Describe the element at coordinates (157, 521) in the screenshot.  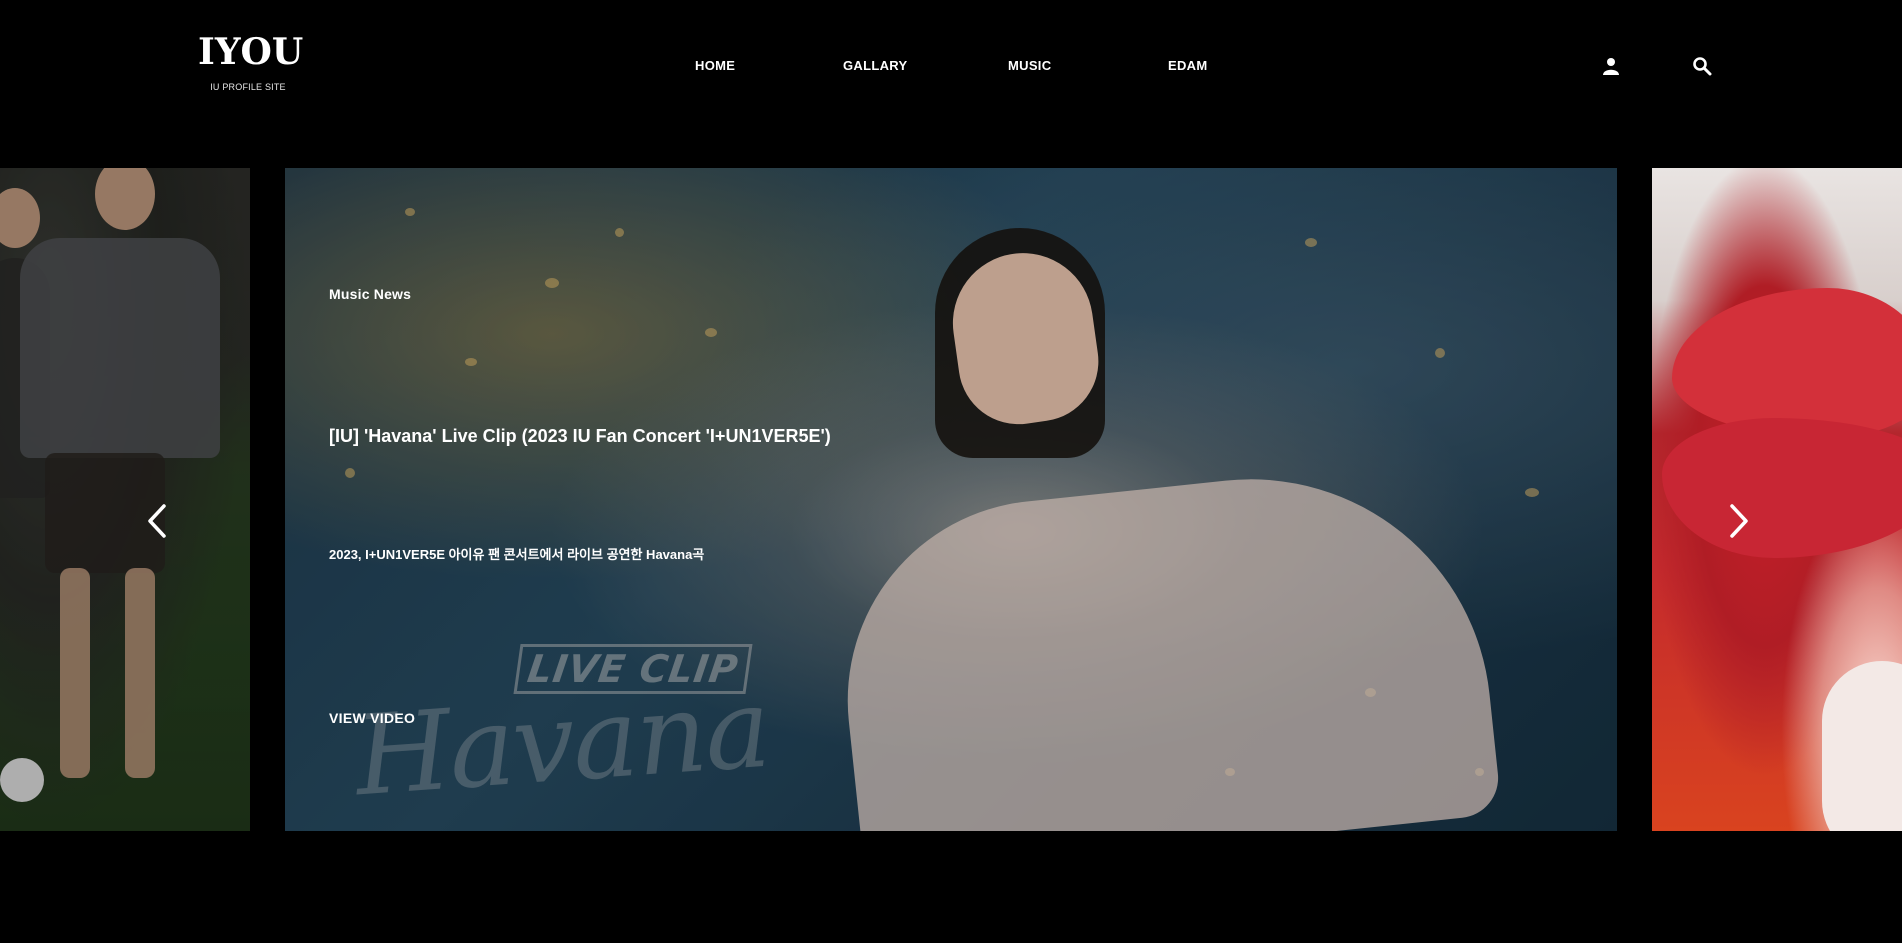
I see `chevron-left-icon` at that location.